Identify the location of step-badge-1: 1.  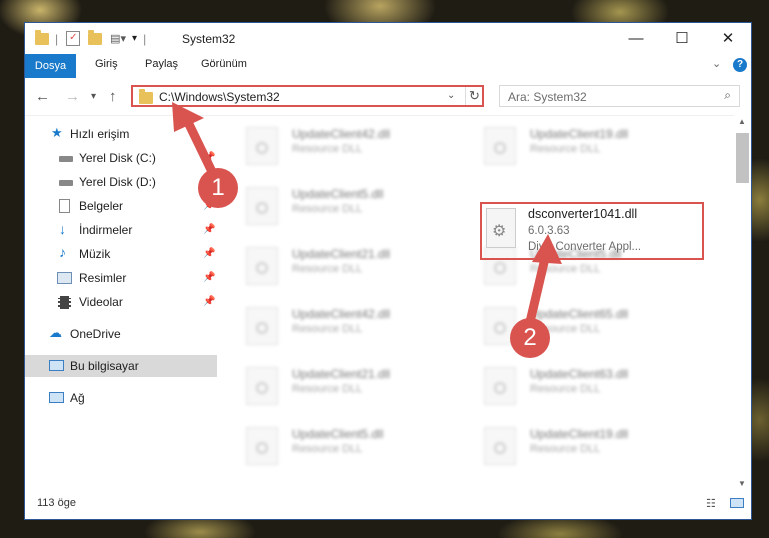
(218, 188).